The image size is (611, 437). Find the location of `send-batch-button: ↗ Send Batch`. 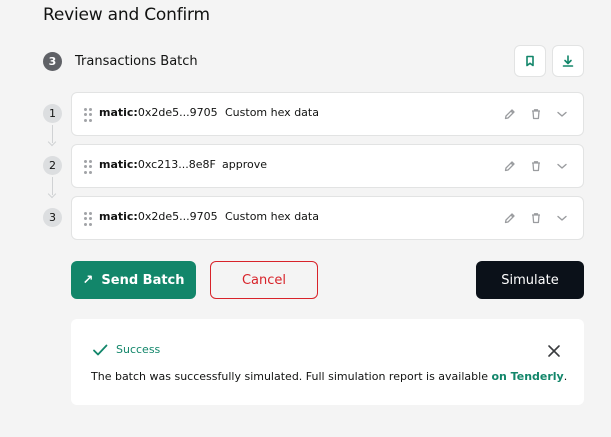

send-batch-button: ↗ Send Batch is located at coordinates (133, 280).